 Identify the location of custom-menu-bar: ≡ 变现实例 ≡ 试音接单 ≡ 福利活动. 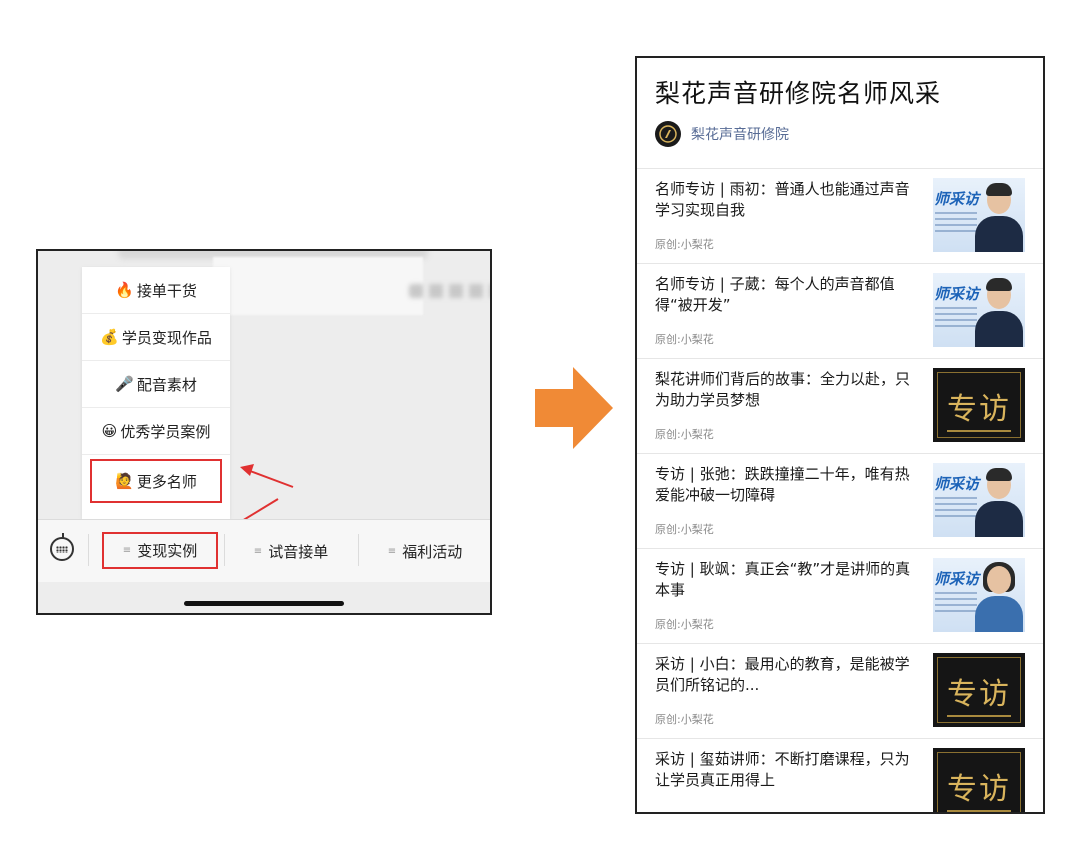
(264, 550).